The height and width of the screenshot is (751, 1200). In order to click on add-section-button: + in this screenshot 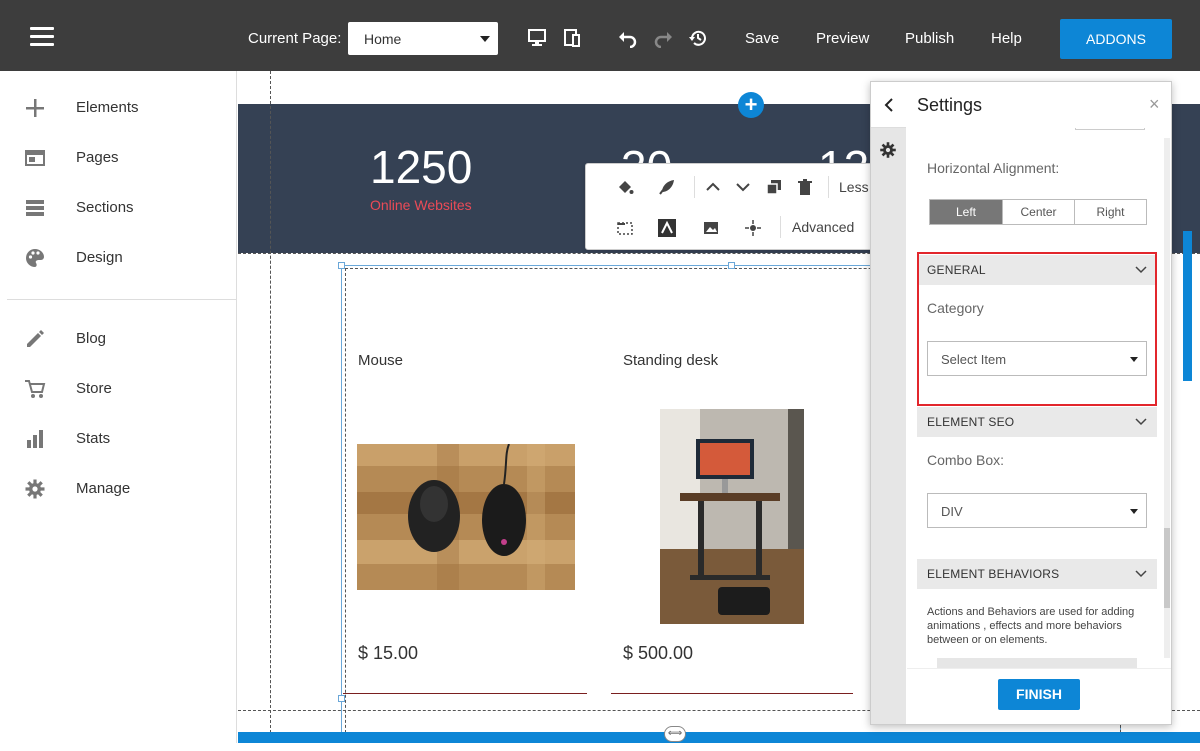, I will do `click(751, 105)`.